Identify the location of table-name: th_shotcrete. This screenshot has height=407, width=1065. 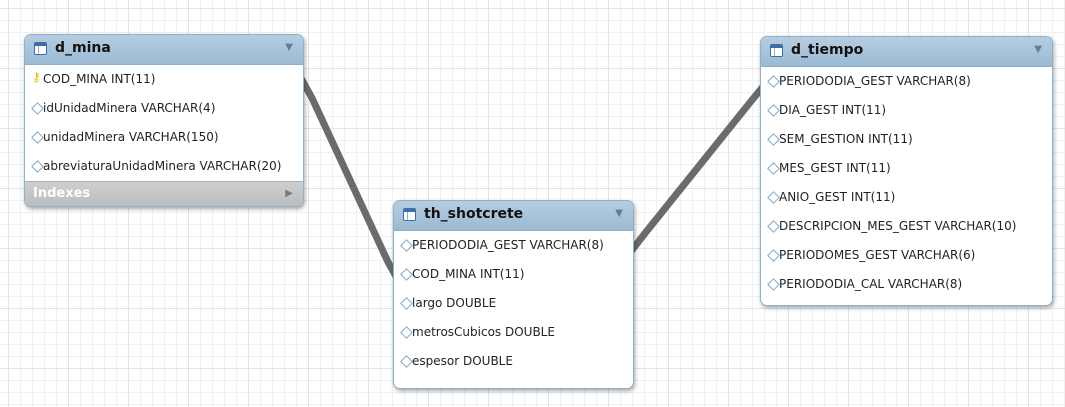
(474, 214).